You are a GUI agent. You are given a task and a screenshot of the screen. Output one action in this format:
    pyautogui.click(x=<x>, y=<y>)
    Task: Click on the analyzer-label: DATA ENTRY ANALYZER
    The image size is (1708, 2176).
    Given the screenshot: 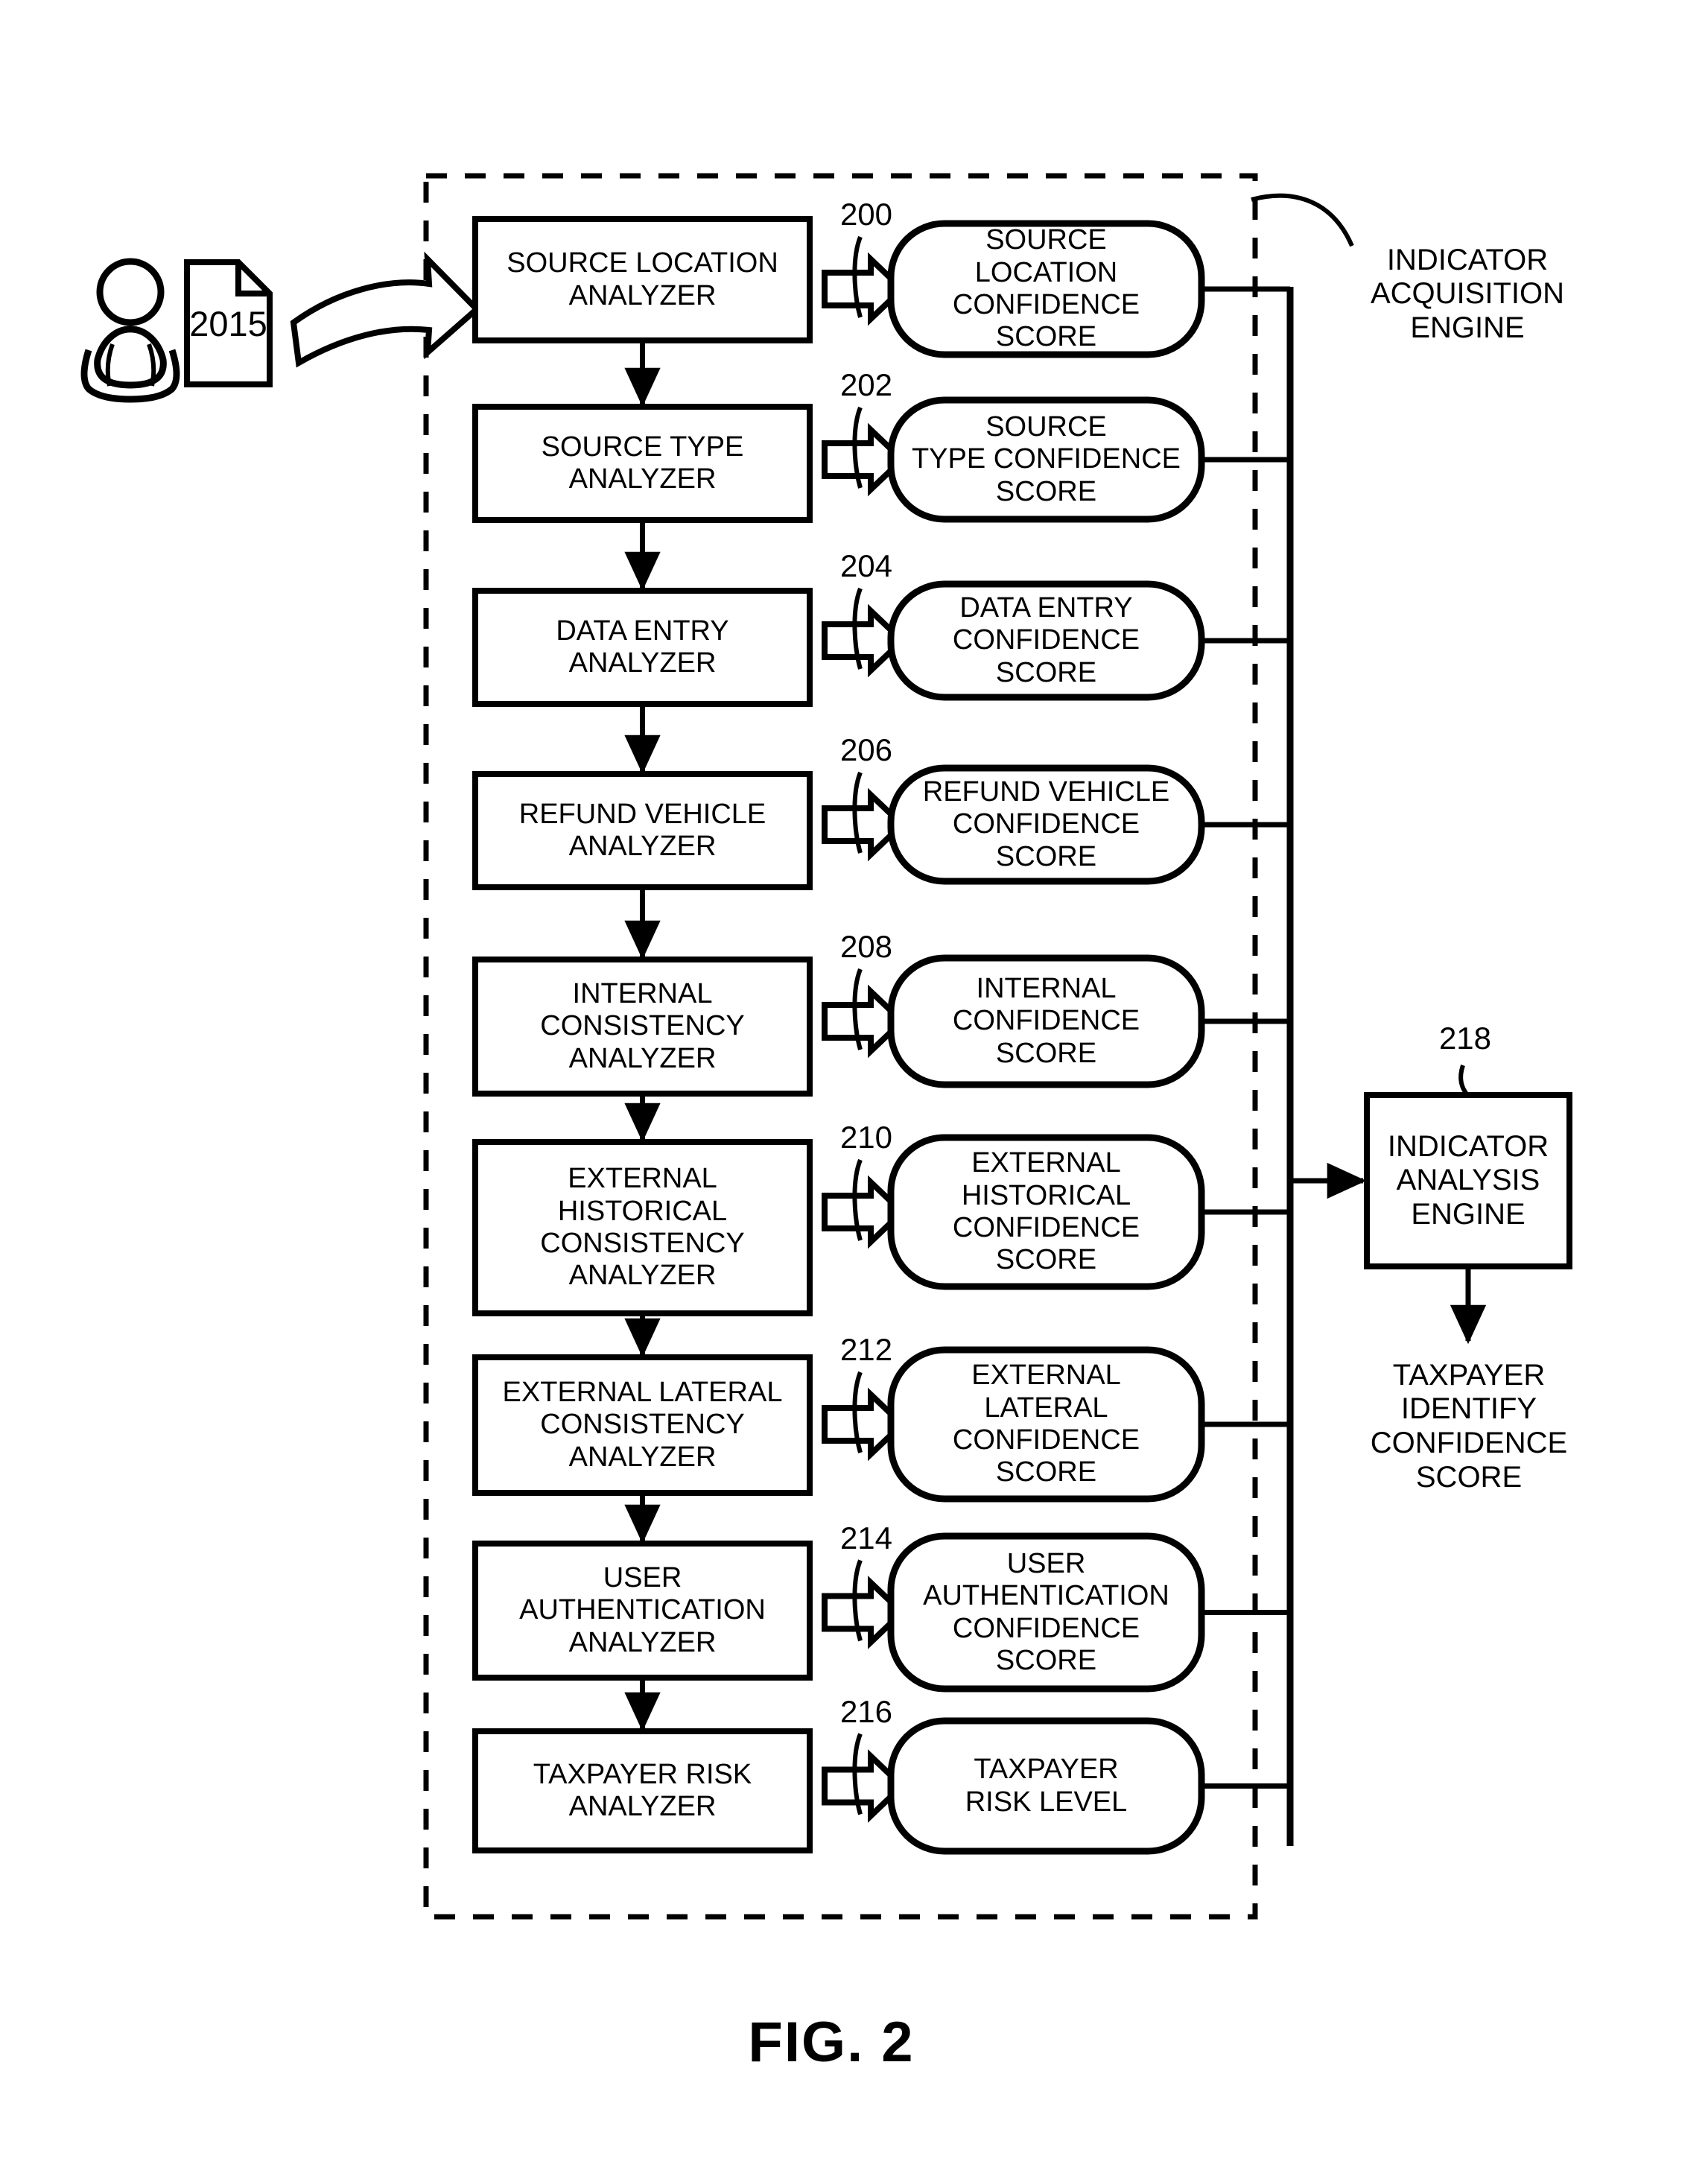 What is the action you would take?
    pyautogui.click(x=642, y=647)
    